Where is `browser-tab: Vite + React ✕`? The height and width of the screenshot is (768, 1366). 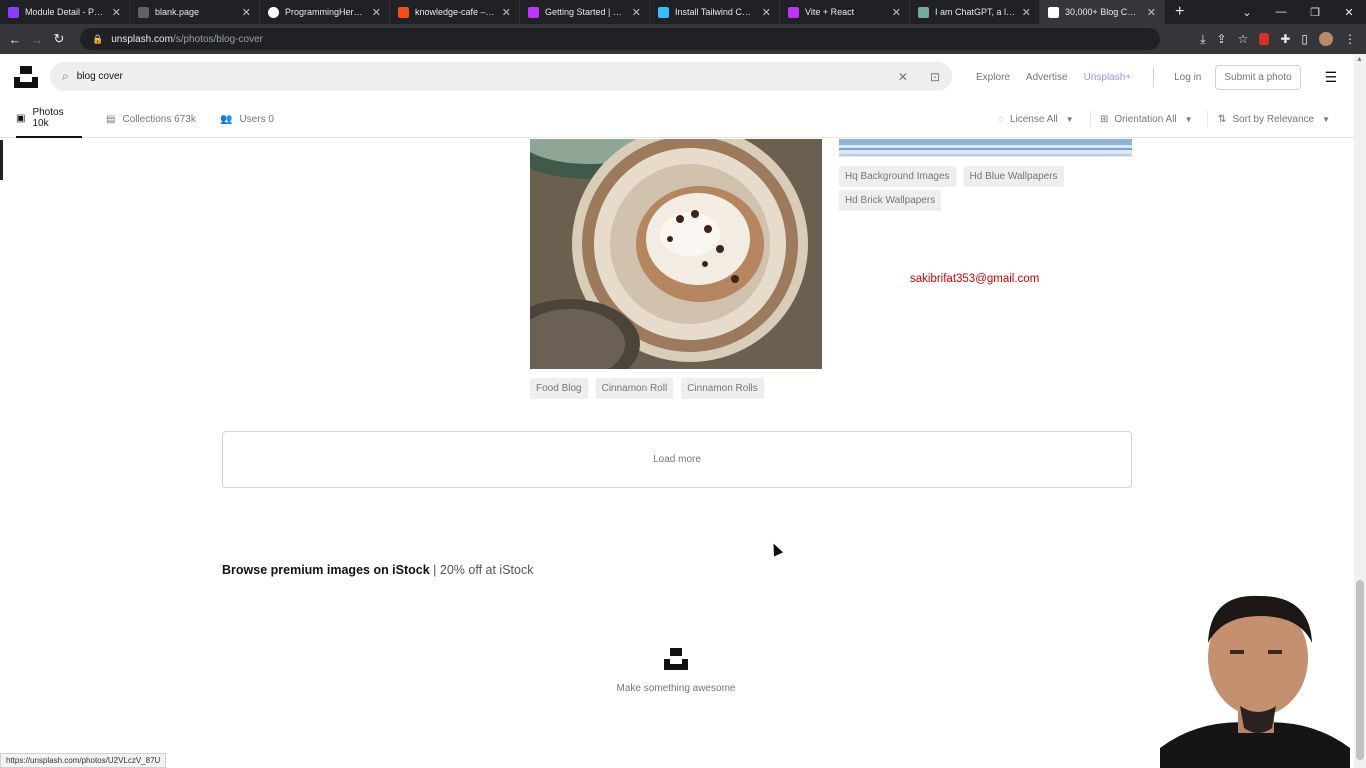 browser-tab: Vite + React ✕ is located at coordinates (845, 12).